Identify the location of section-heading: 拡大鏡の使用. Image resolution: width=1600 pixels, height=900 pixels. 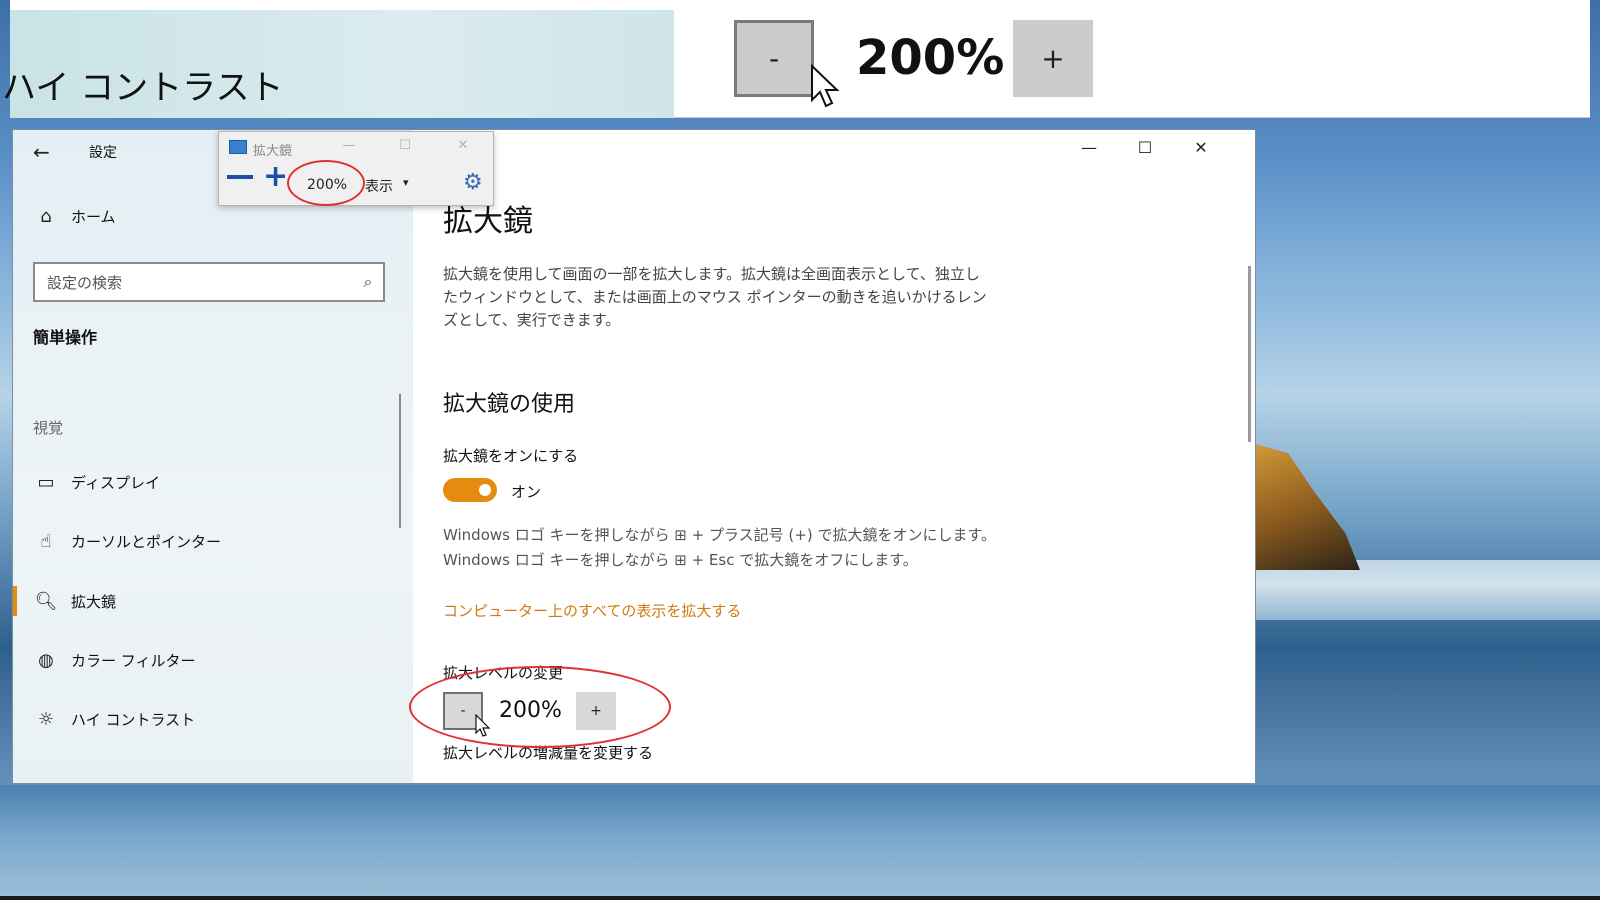
(509, 404).